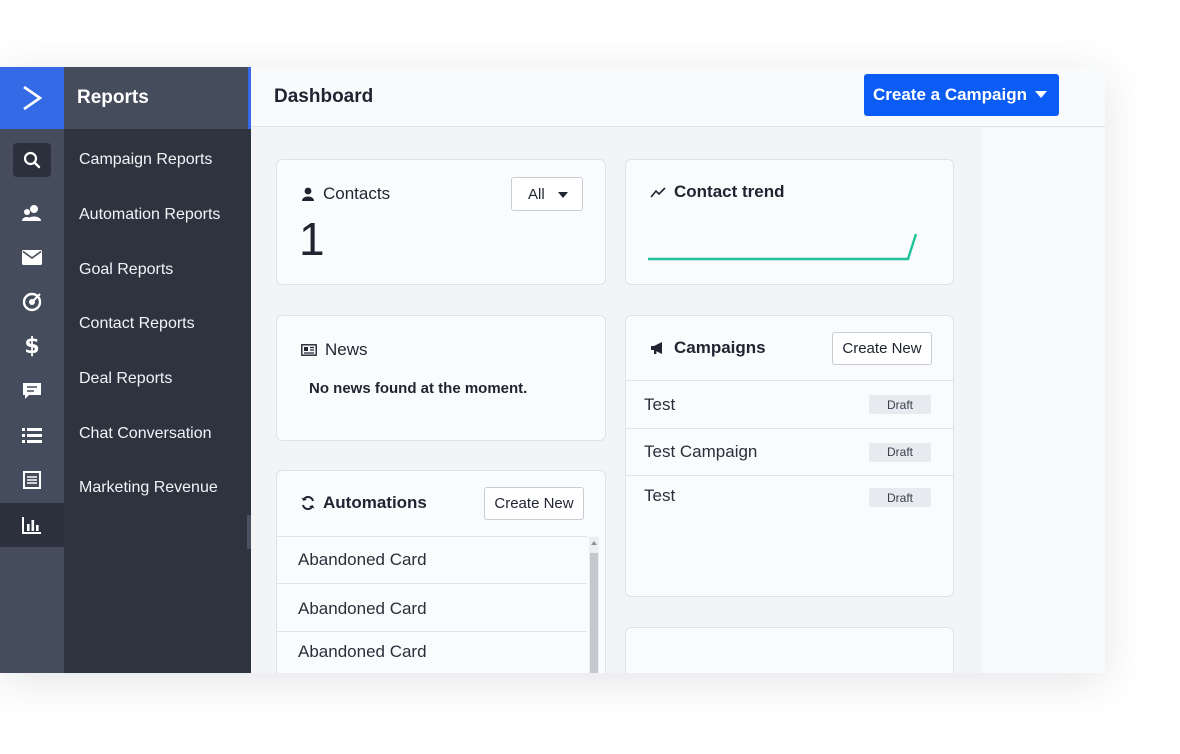 Image resolution: width=1180 pixels, height=754 pixels. Describe the element at coordinates (32, 213) in the screenshot. I see `contacts-icon` at that location.